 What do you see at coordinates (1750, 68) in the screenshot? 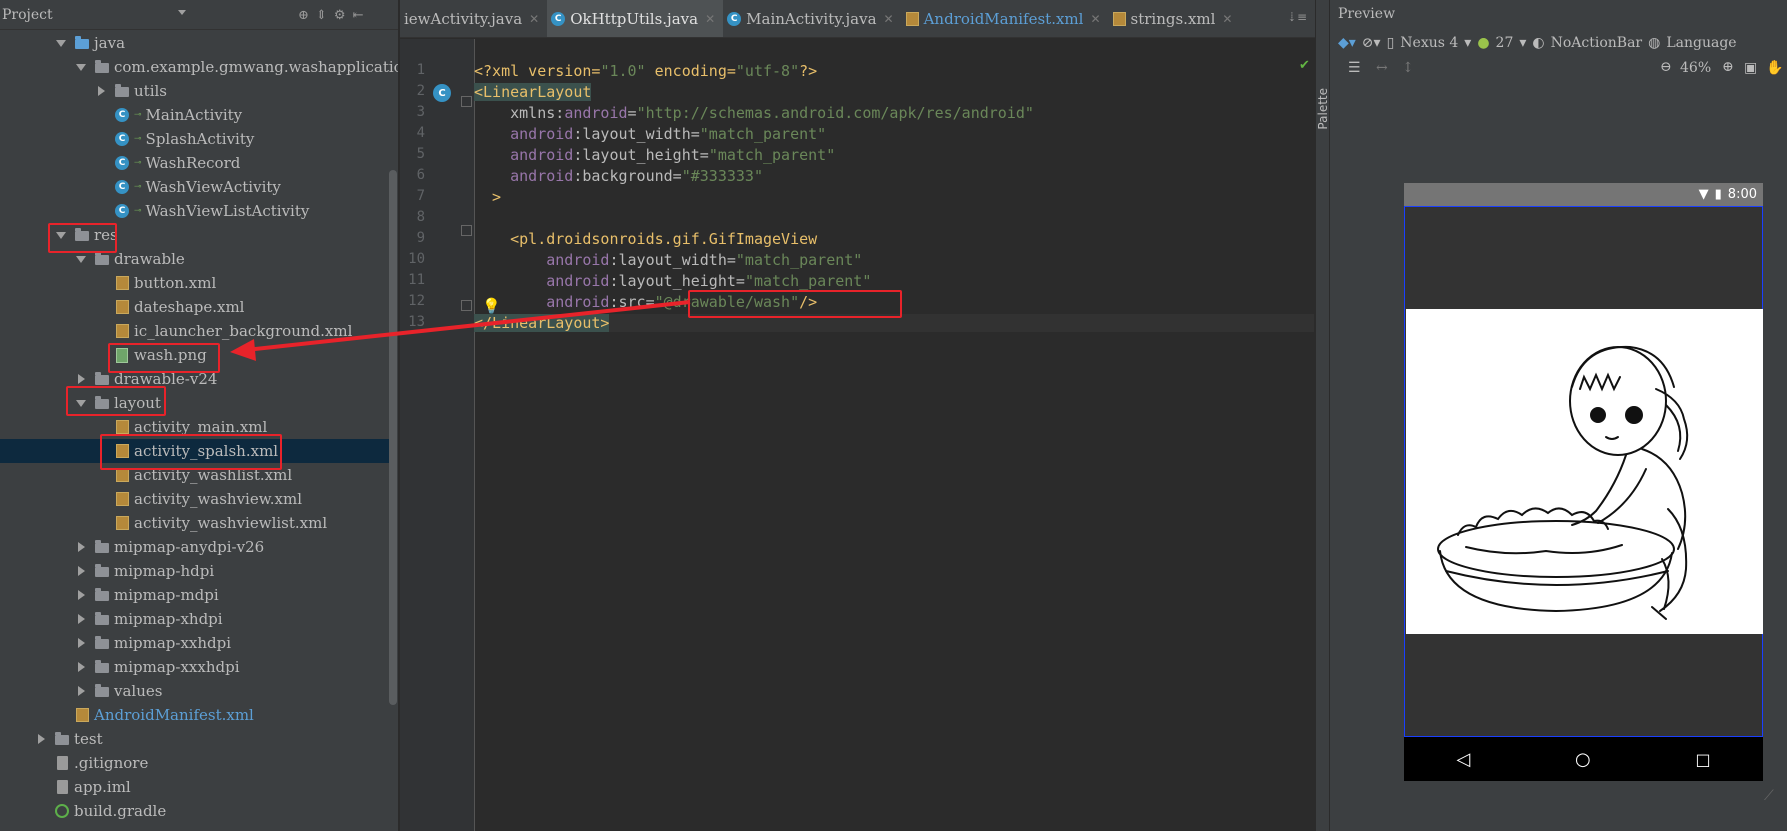
I see `fit-screen-icon: ▣` at bounding box center [1750, 68].